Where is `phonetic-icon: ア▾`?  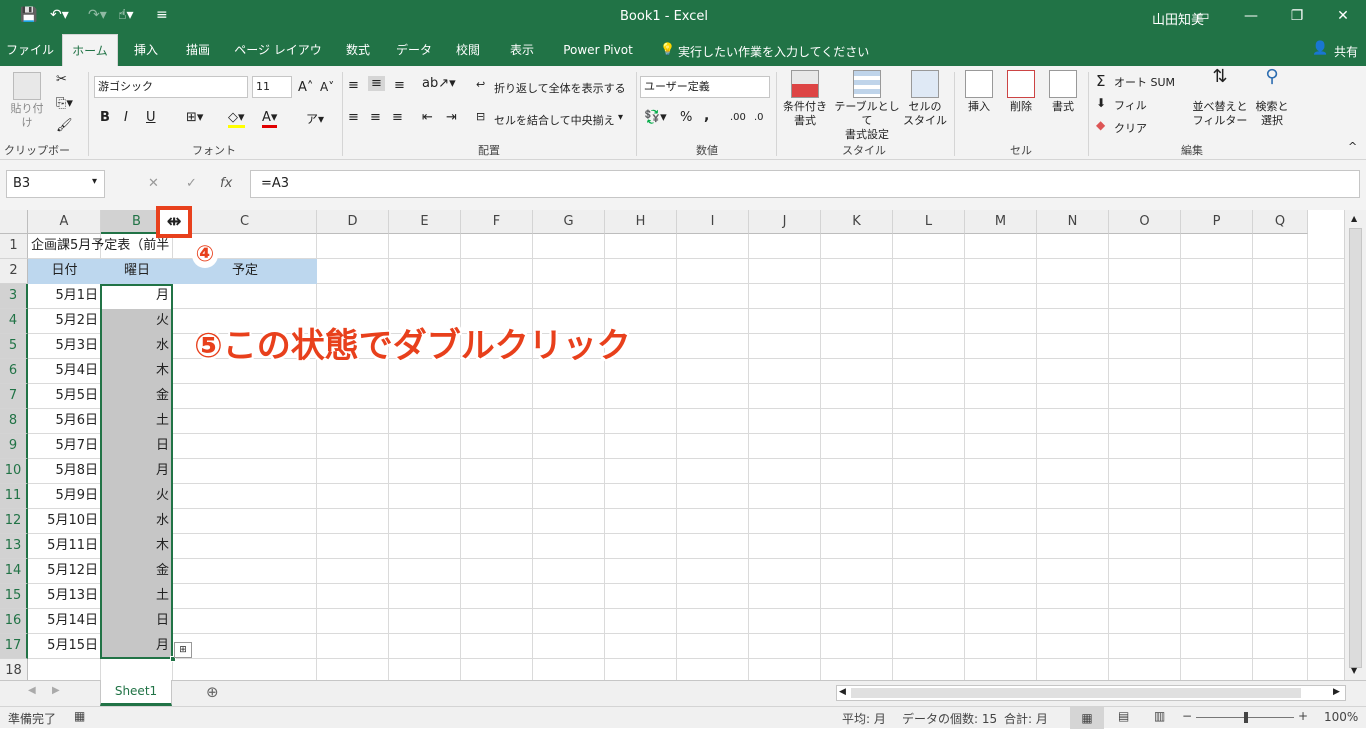 phonetic-icon: ア▾ is located at coordinates (315, 118).